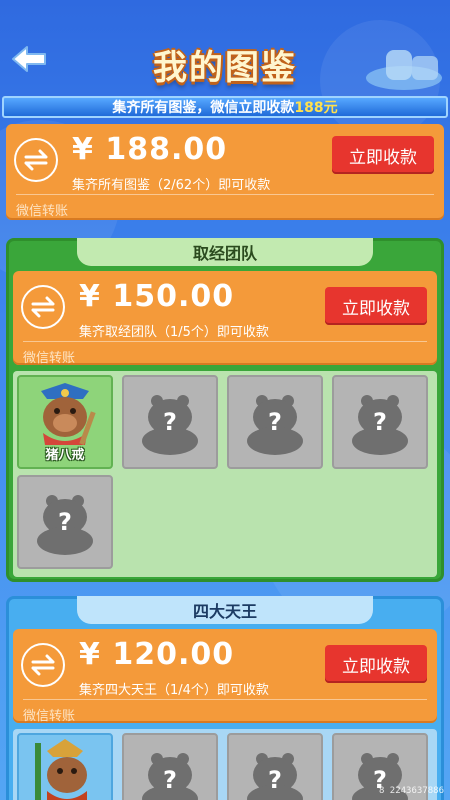 Image resolution: width=450 pixels, height=800 pixels. What do you see at coordinates (225, 318) in the screenshot?
I see `team-reward-card: ¥ 150.00 集齐取经团队（1/5个）即可收款 微信转账 立即收款` at bounding box center [225, 318].